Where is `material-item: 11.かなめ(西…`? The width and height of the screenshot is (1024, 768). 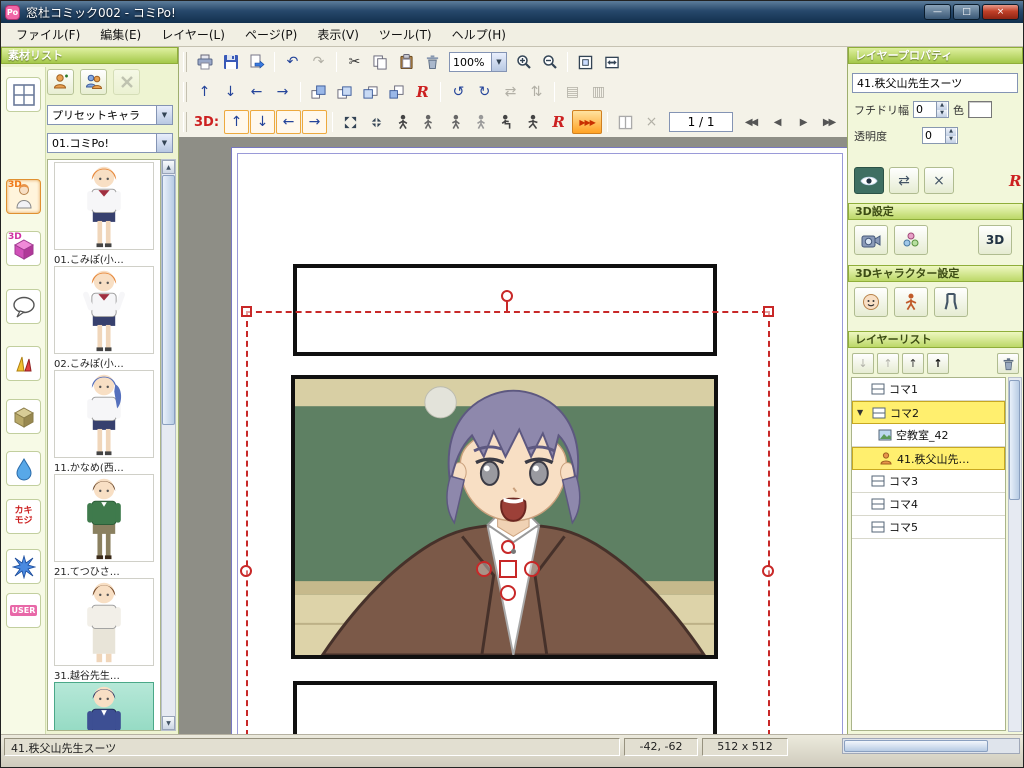
material-item: 11.かなめ(西… is located at coordinates (104, 421).